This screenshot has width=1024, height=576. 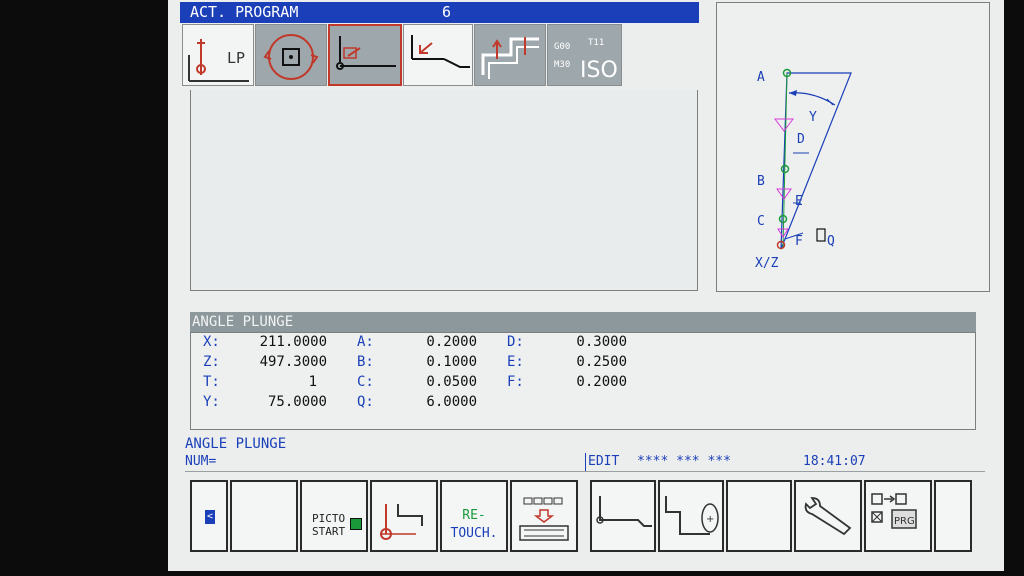 I want to click on svg-text: M30, so click(x=562, y=65).